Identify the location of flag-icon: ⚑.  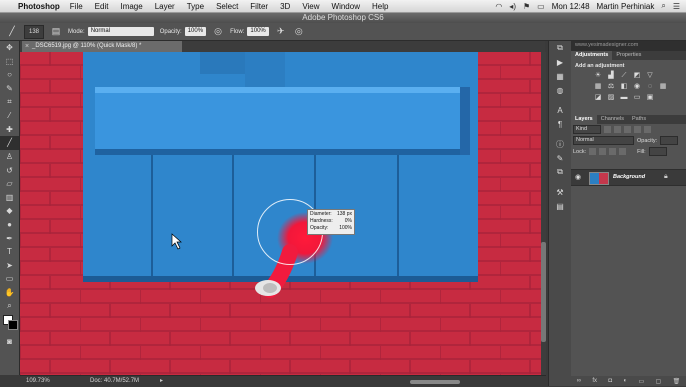
(526, 6).